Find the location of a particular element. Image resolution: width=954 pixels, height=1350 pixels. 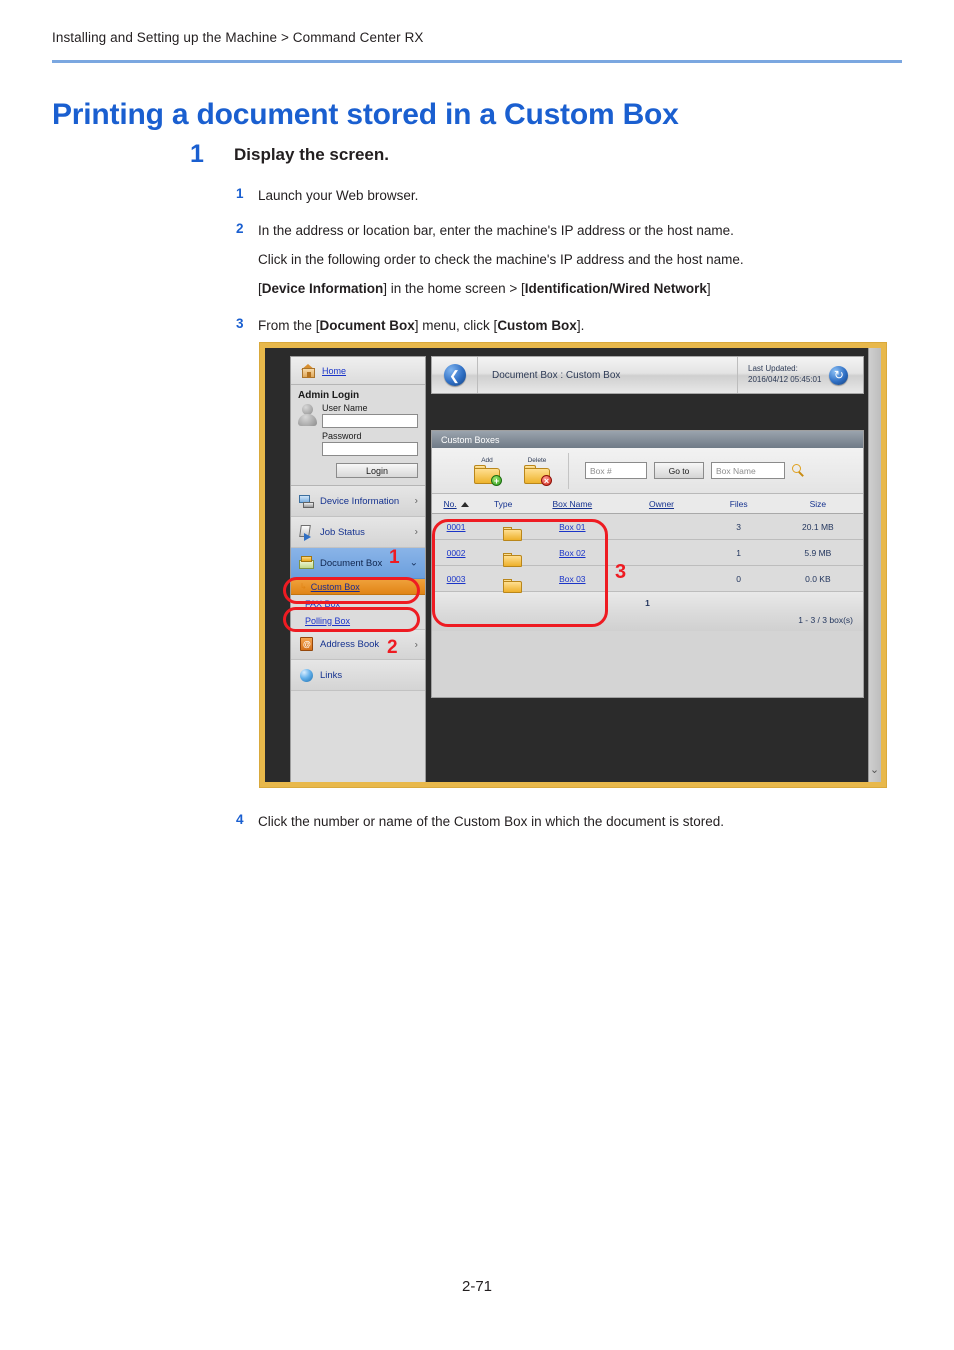

browser-scrollbar: ⌄ is located at coordinates (874, 565).